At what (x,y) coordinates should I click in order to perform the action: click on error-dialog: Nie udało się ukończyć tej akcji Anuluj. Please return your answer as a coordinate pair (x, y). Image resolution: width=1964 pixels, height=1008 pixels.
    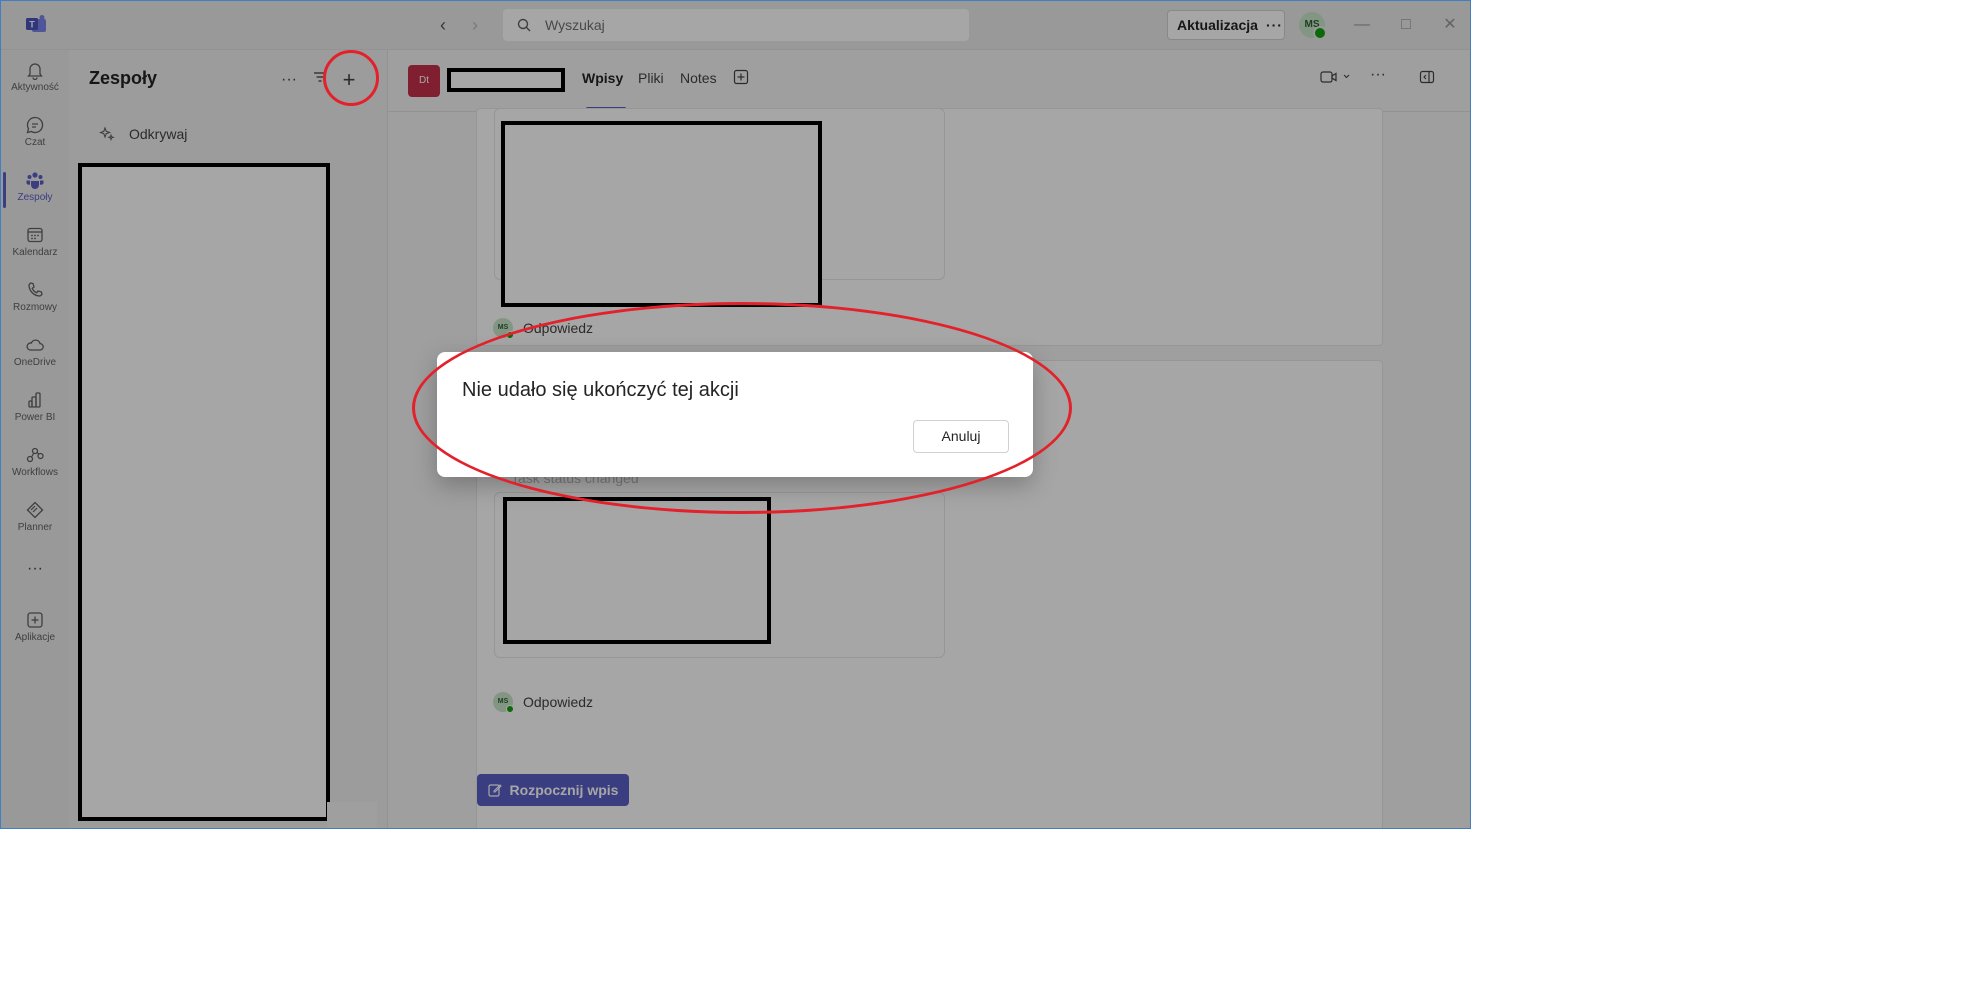
    Looking at the image, I should click on (735, 414).